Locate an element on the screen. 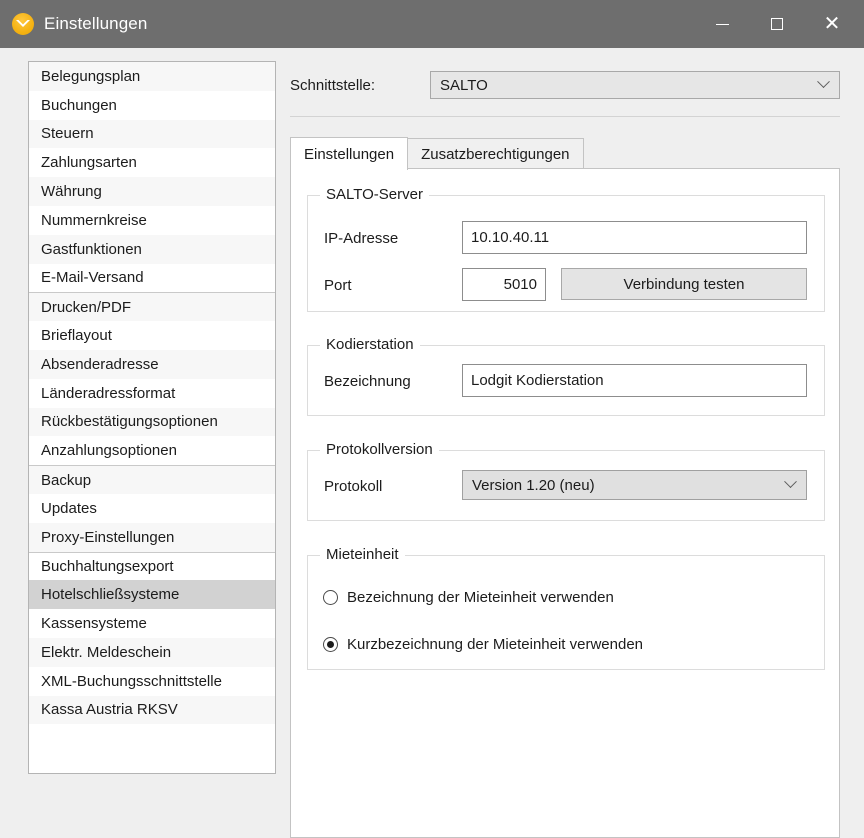  sidebar-item-label: Gastfunktionen is located at coordinates (91, 249).